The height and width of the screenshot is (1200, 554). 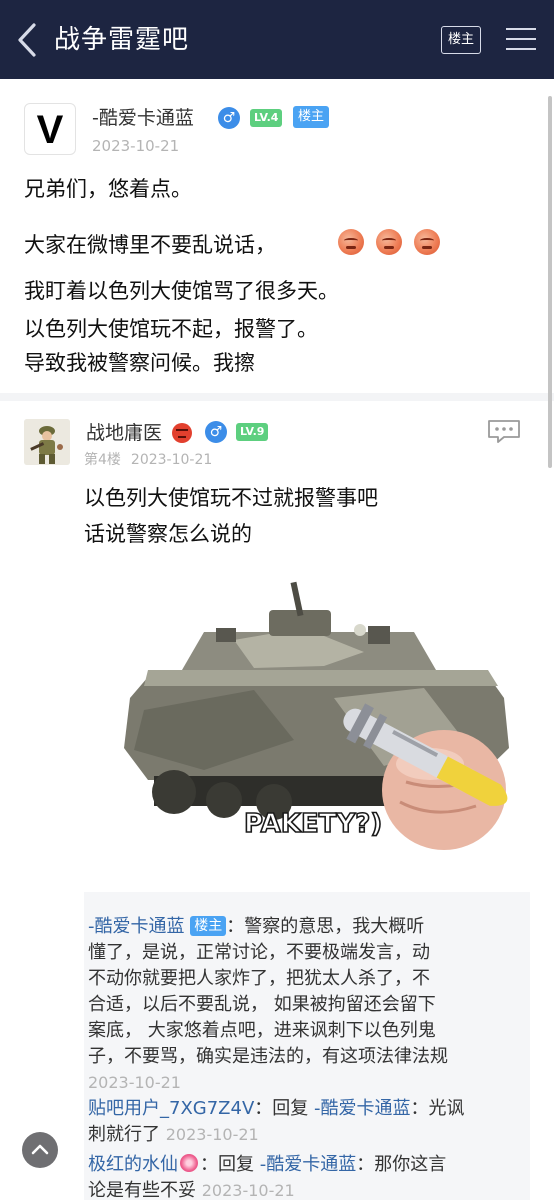 I want to click on sub-reply-author: -酷爱卡通蓝, so click(x=136, y=926).